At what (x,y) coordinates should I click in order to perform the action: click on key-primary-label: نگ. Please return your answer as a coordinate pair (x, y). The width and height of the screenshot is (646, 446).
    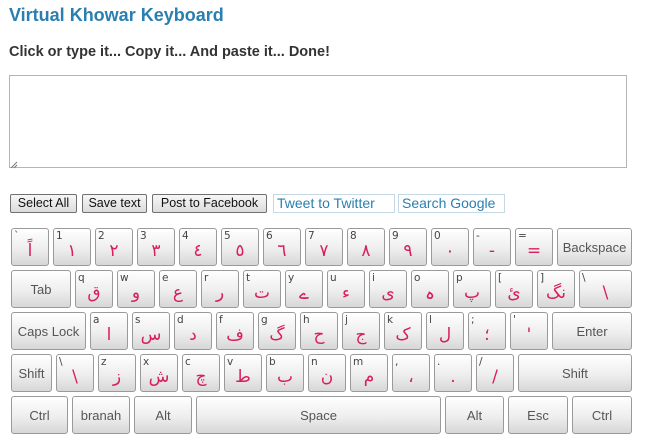
    Looking at the image, I should click on (556, 293).